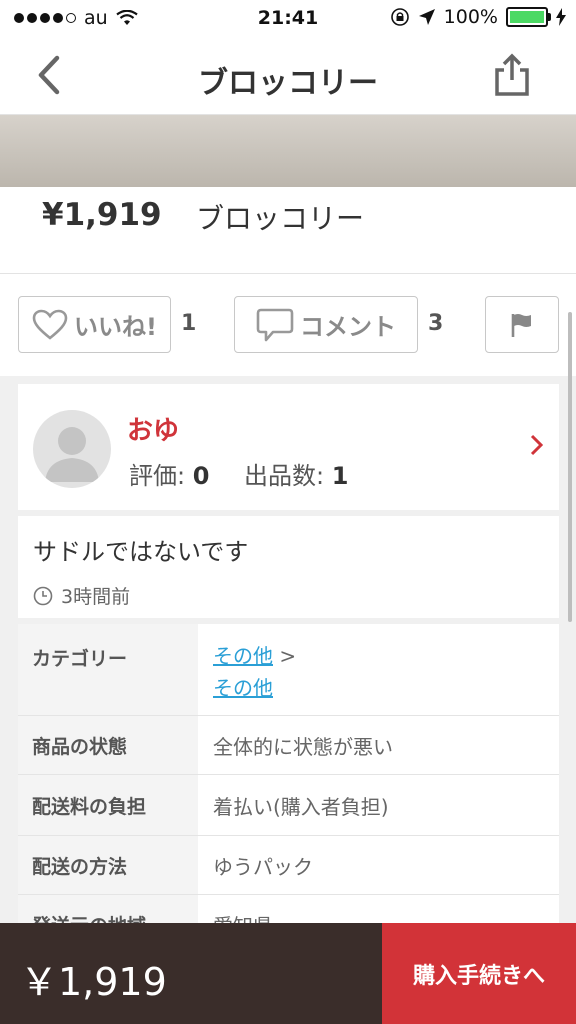  I want to click on status-bar: au 21:41 100%, so click(288, 19).